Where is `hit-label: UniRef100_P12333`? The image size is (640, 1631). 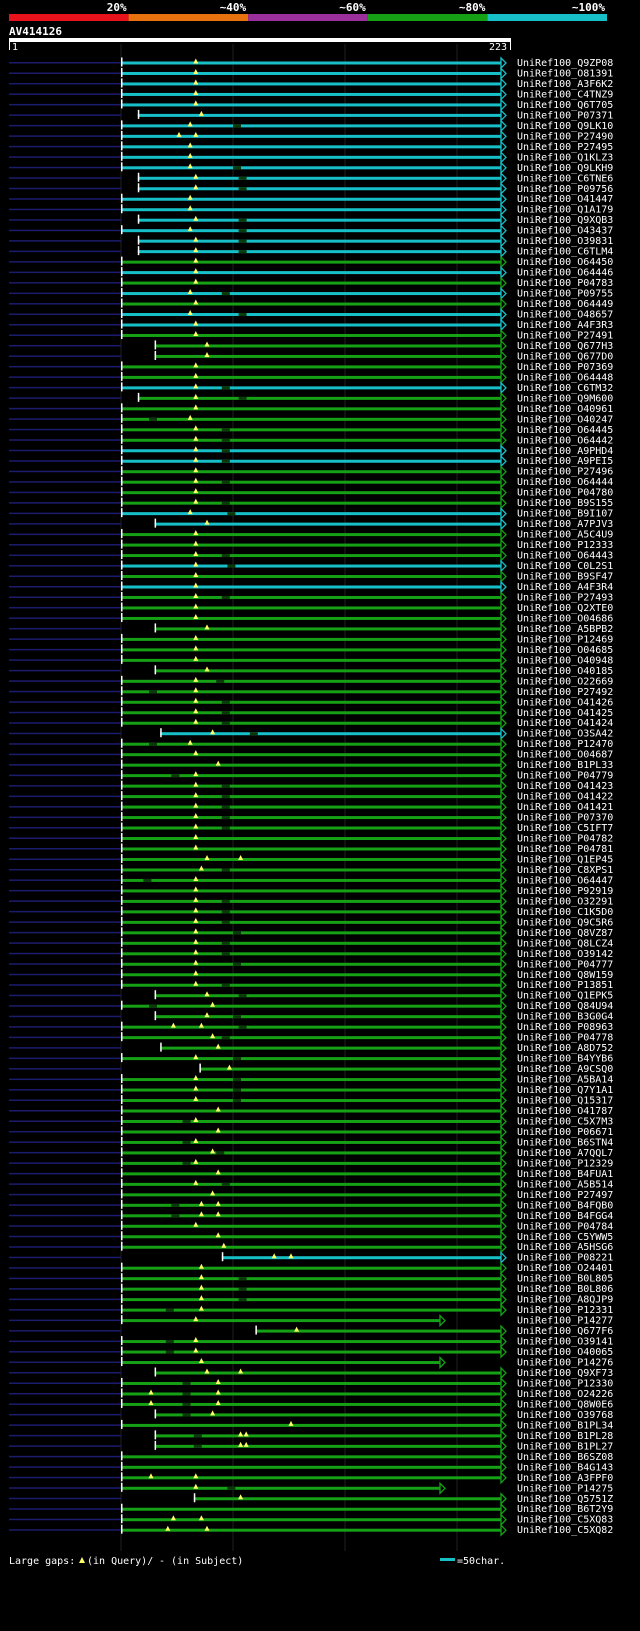
hit-label: UniRef100_P12333 is located at coordinates (565, 545).